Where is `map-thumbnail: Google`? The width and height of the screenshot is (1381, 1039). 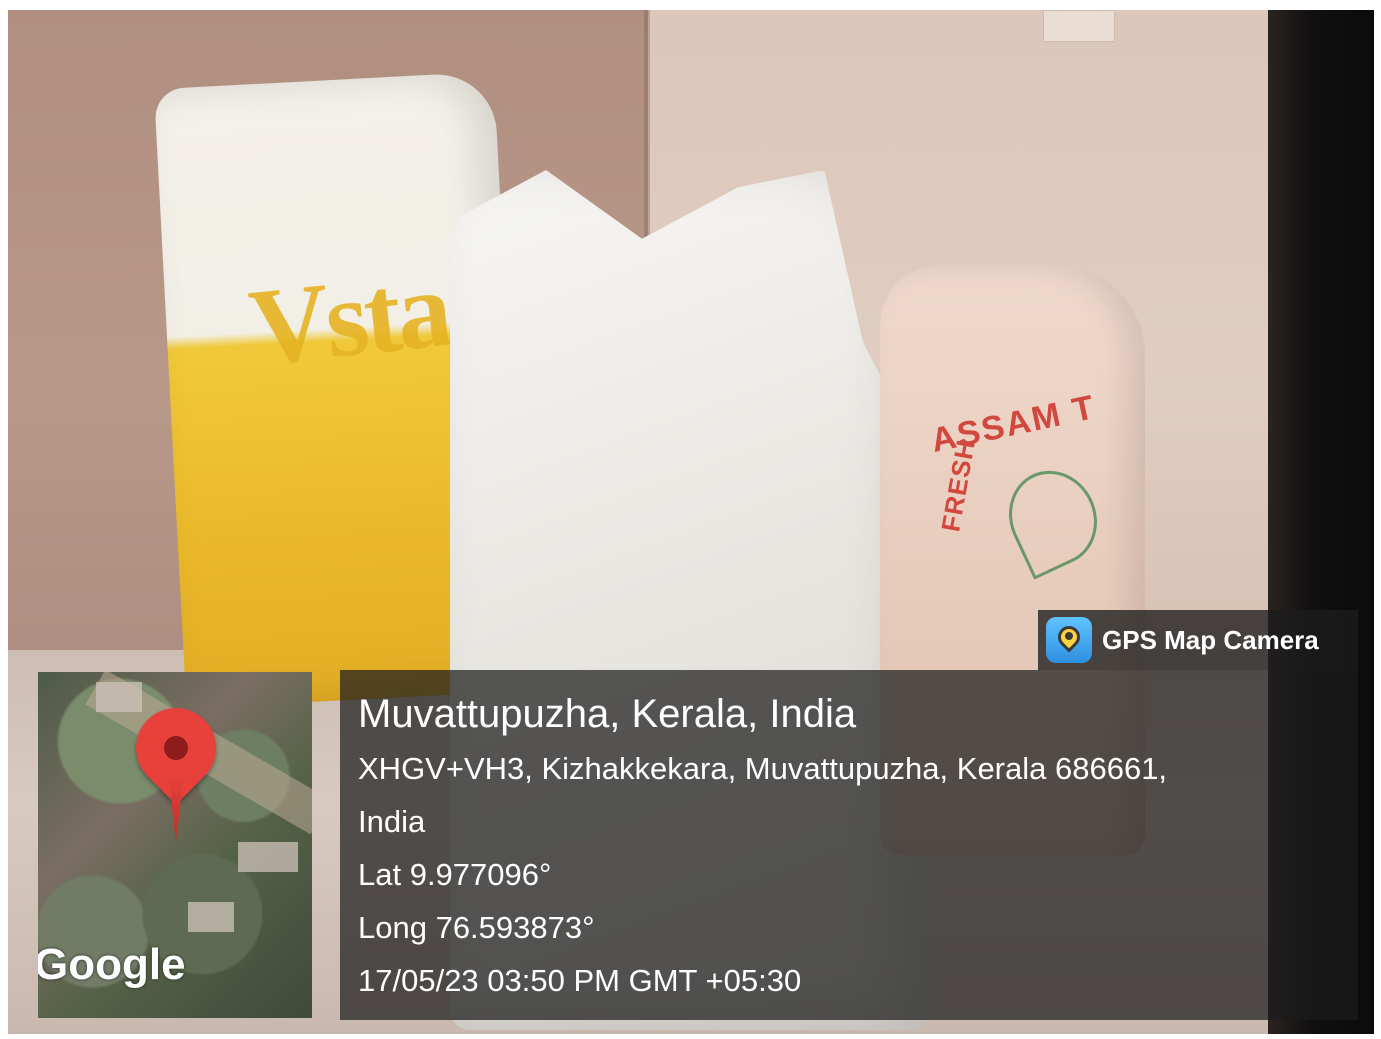 map-thumbnail: Google is located at coordinates (175, 845).